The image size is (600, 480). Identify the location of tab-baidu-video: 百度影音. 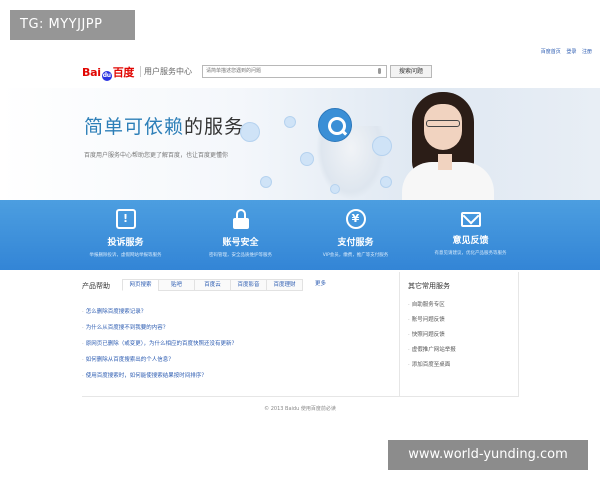
(248, 285).